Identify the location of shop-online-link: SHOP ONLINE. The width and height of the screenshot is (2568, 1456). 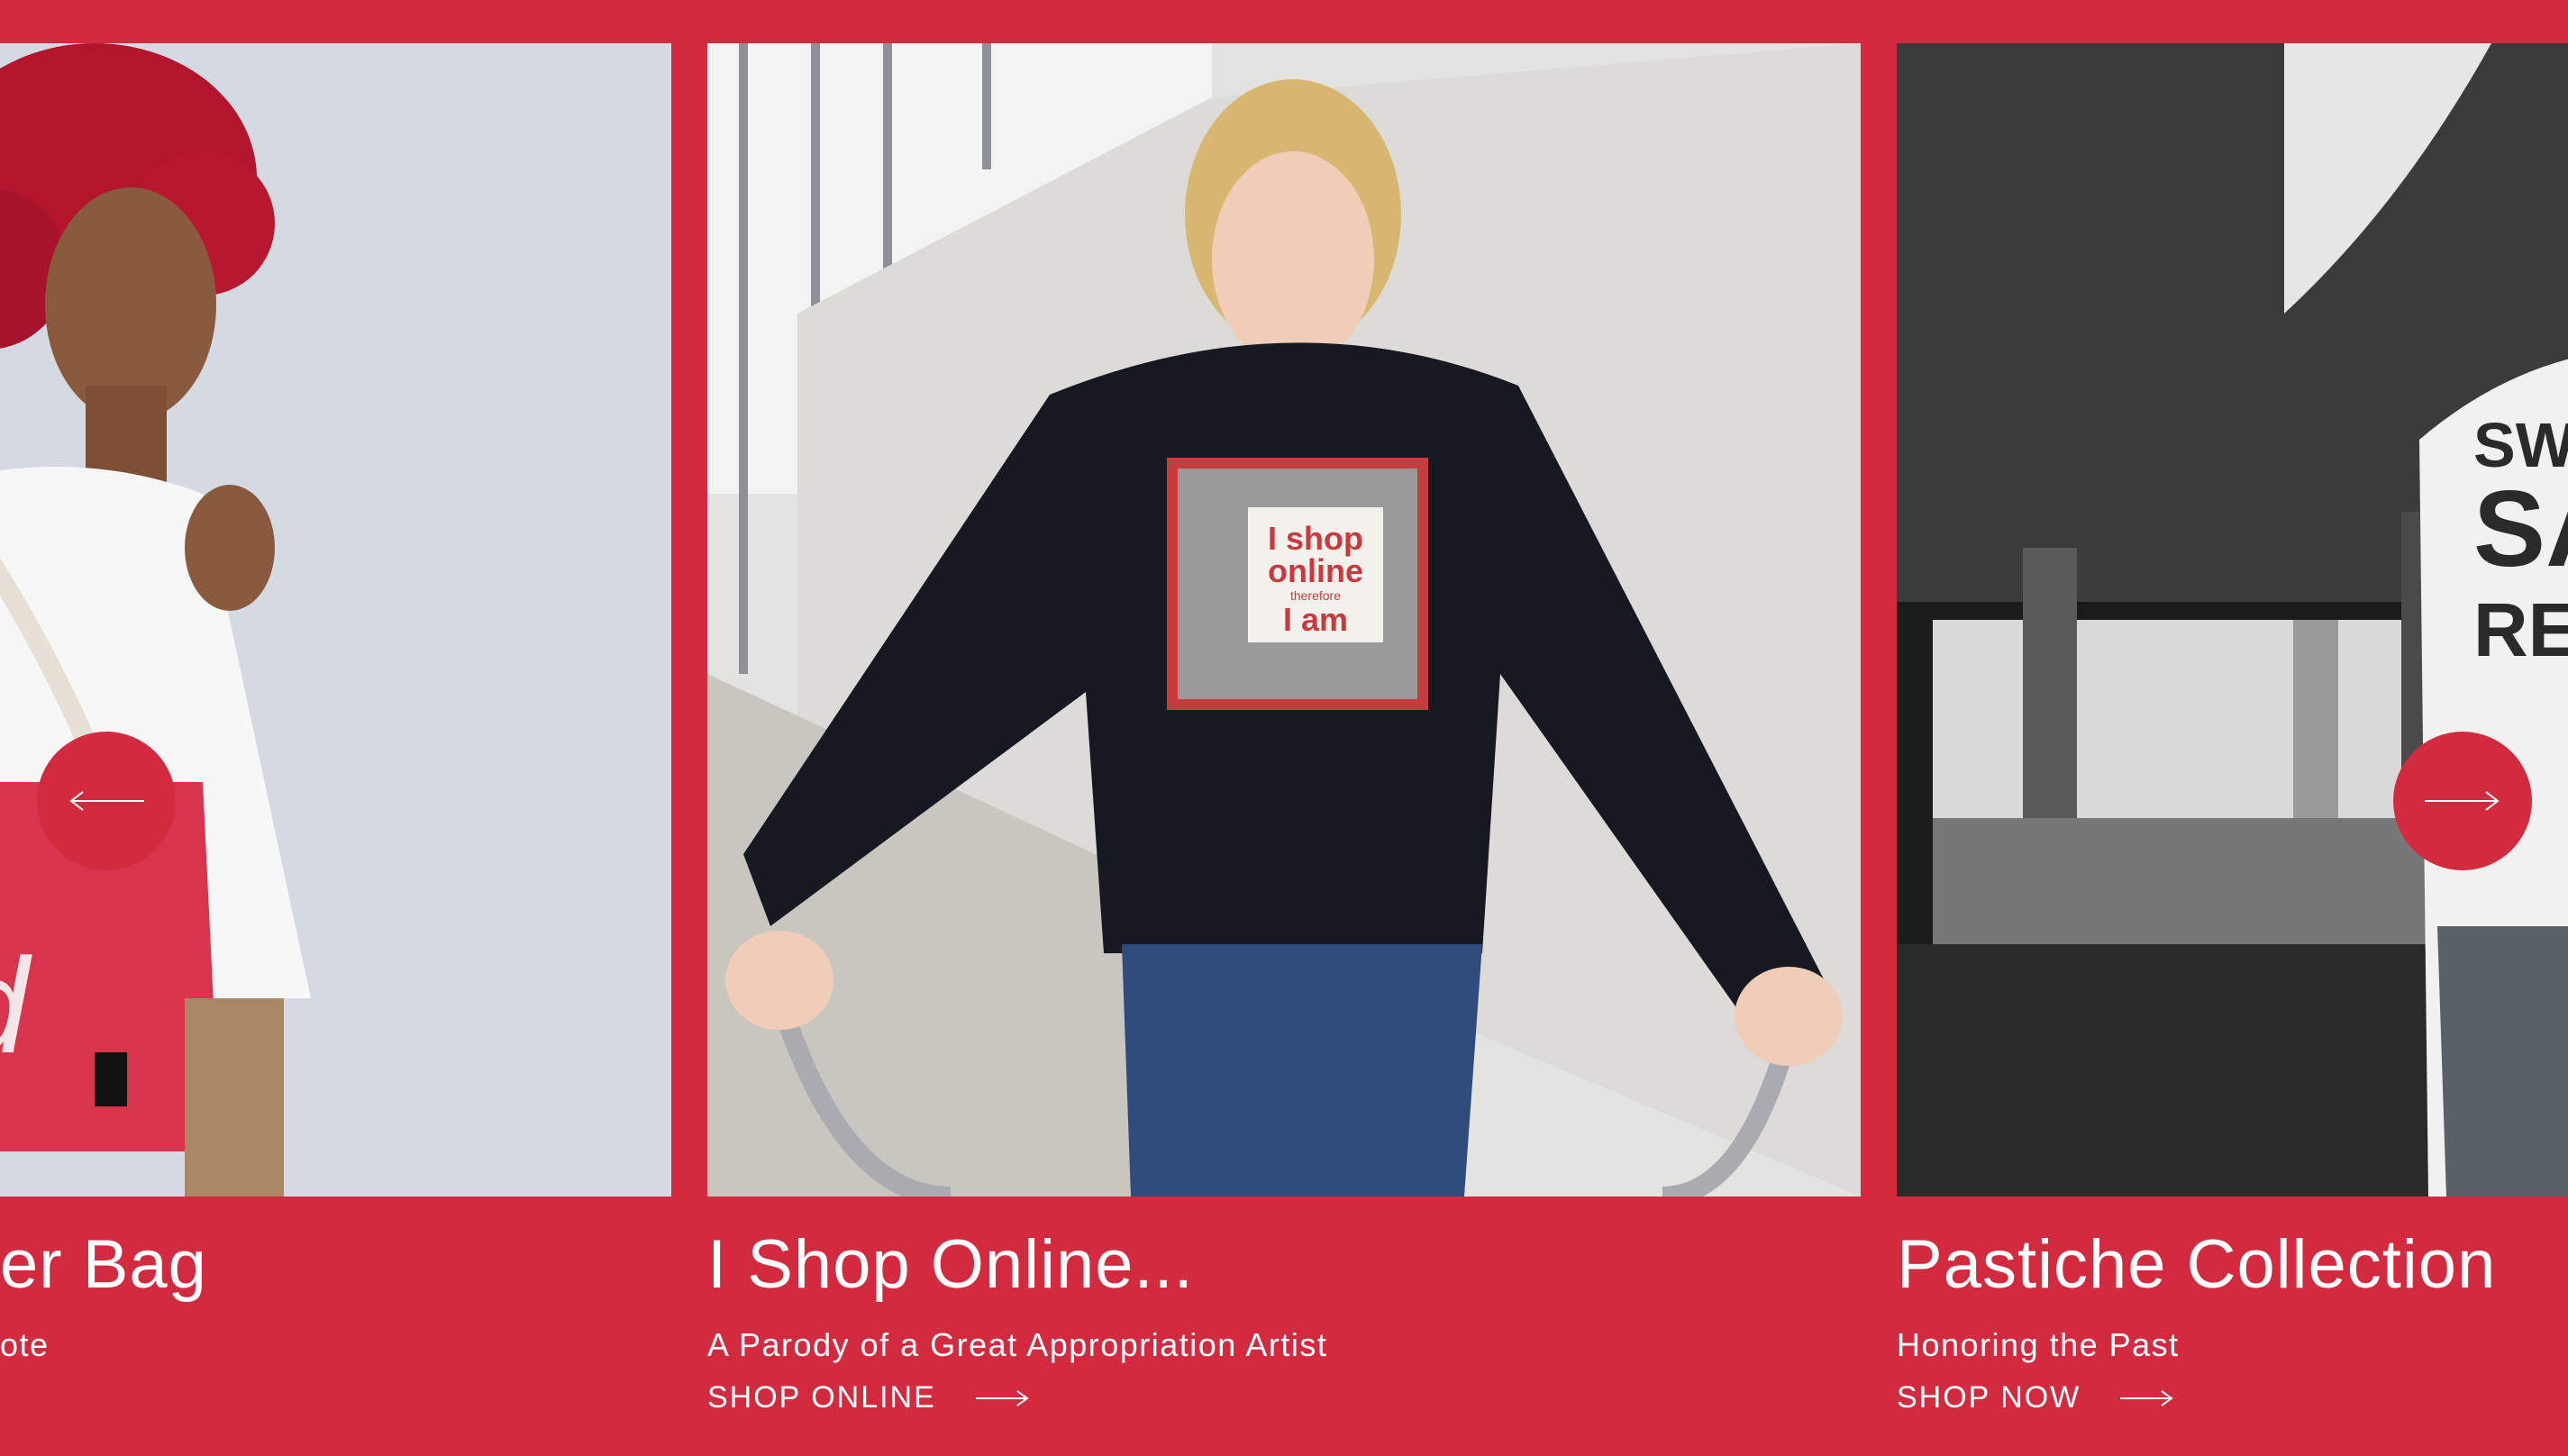
(868, 1398).